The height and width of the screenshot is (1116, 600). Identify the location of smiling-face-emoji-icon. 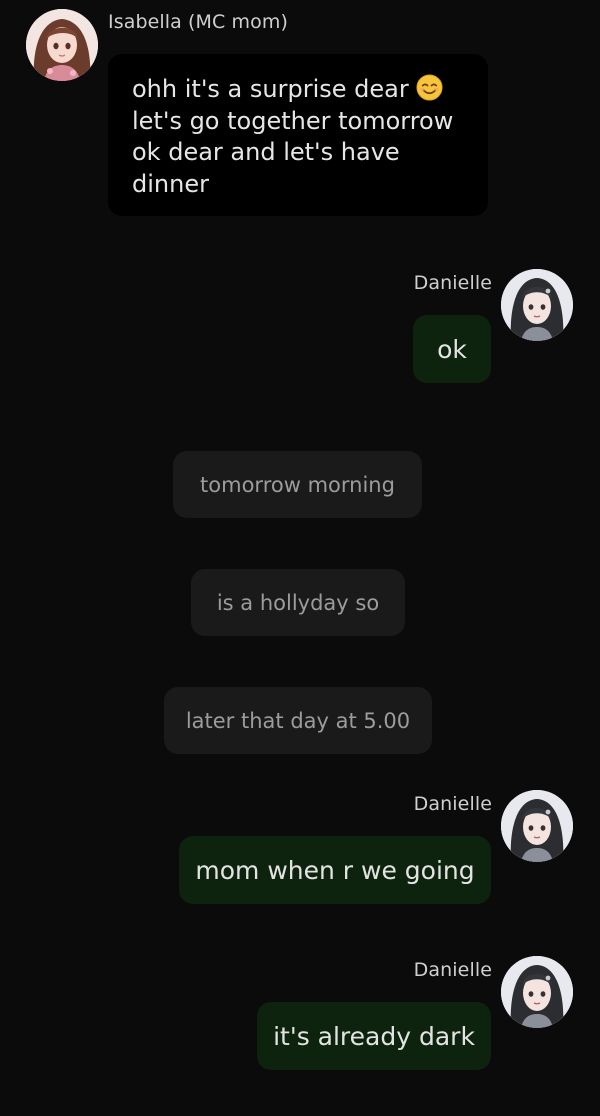
(429, 87).